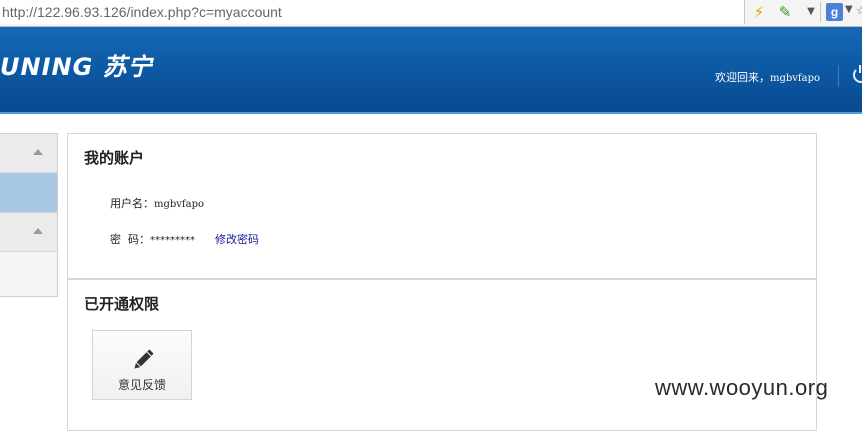 This screenshot has width=862, height=431. What do you see at coordinates (834, 12) in the screenshot?
I see `google-search-icon: g` at bounding box center [834, 12].